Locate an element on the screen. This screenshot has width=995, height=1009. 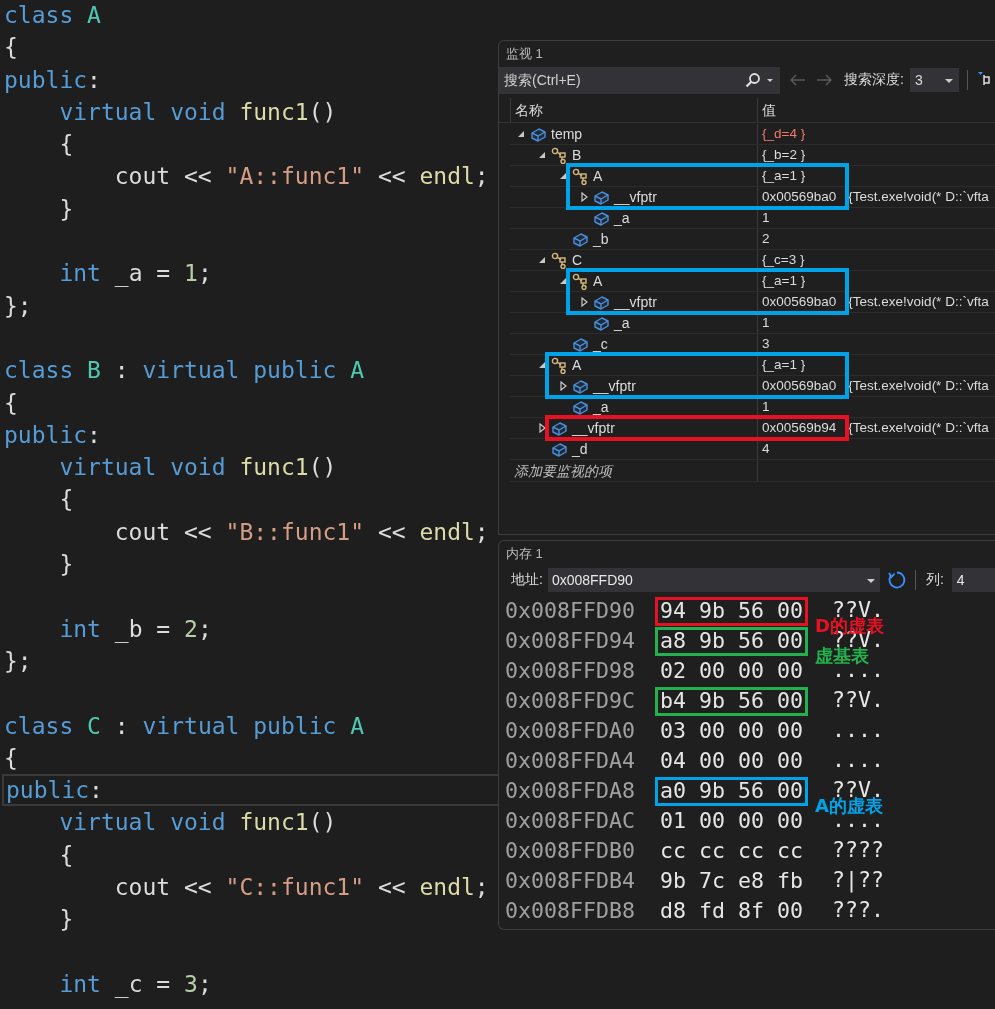
memory-bytes: 94 9b 56 00 is located at coordinates (732, 611).